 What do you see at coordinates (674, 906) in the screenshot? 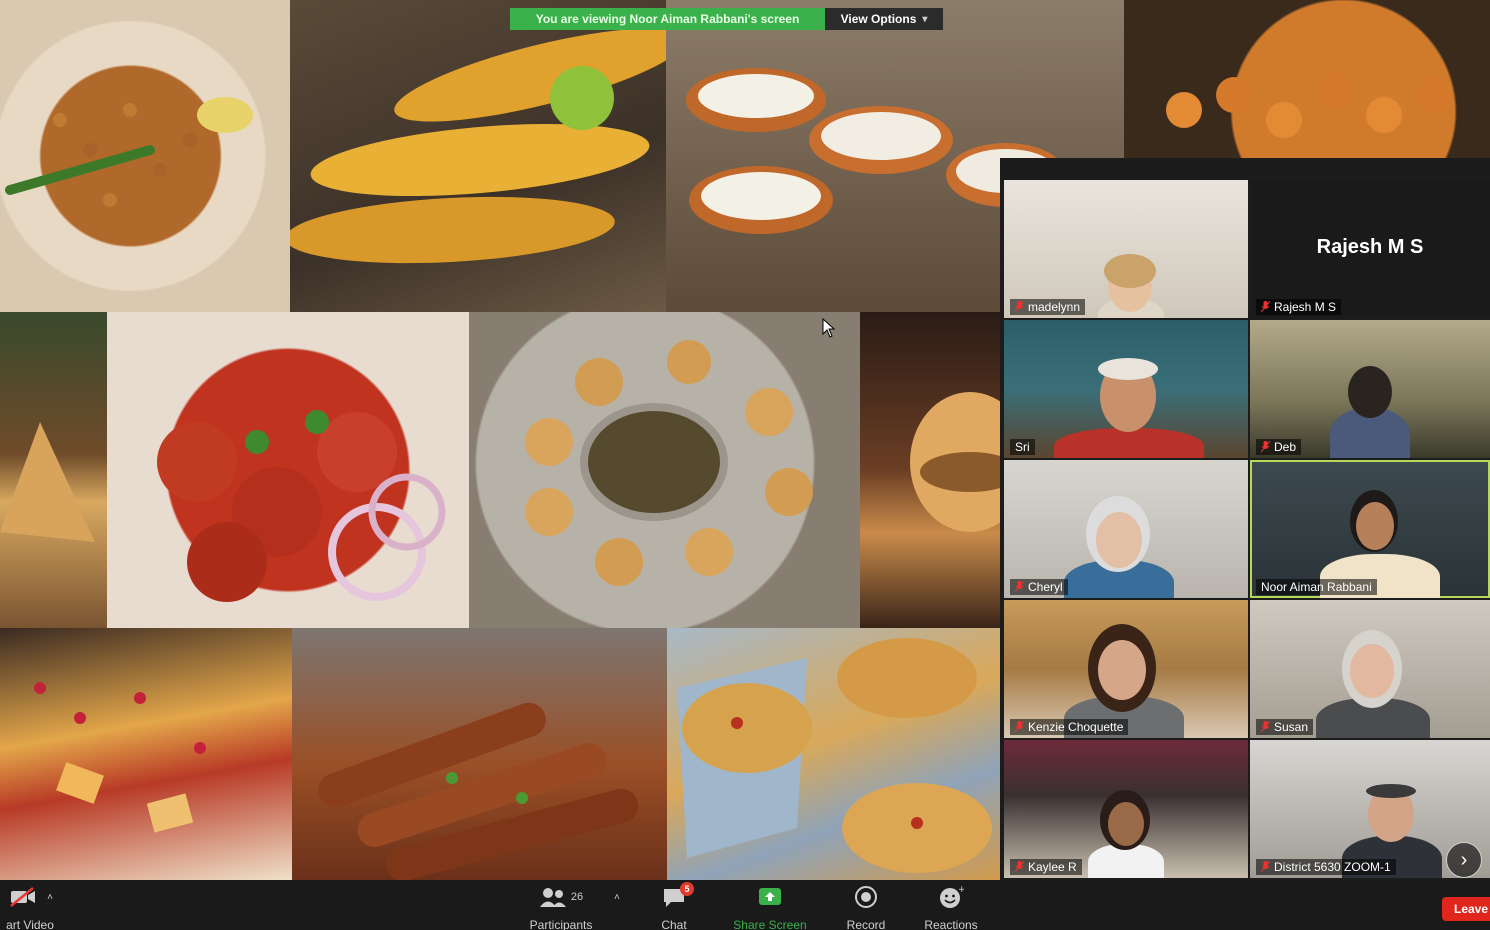
I see `chat-button: 5 Chat` at bounding box center [674, 906].